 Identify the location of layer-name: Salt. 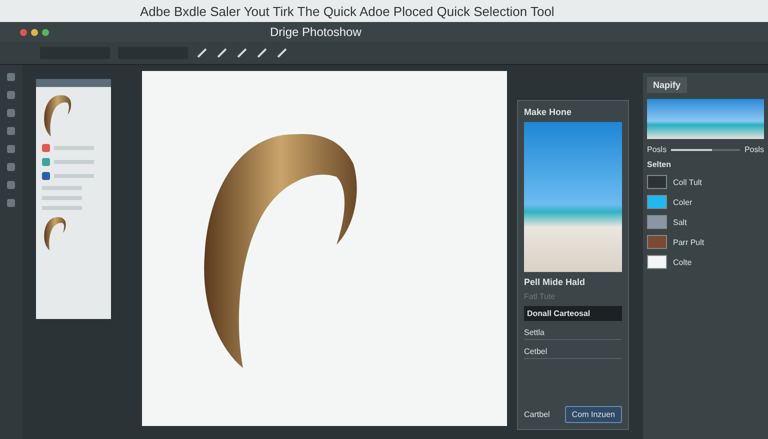
(680, 222).